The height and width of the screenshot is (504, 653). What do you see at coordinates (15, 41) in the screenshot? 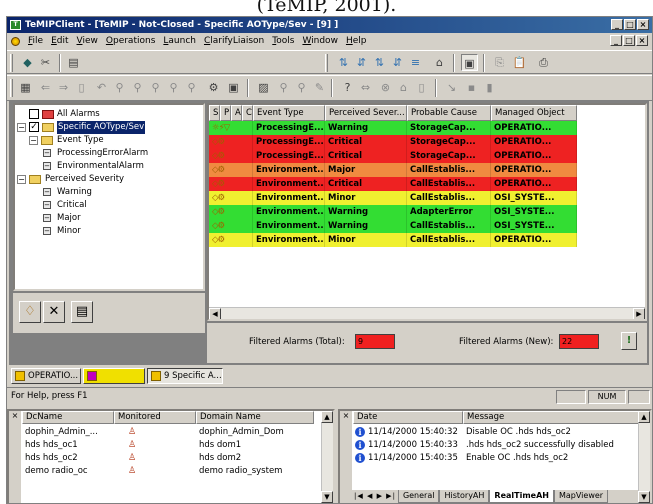
I see `document-icon` at bounding box center [15, 41].